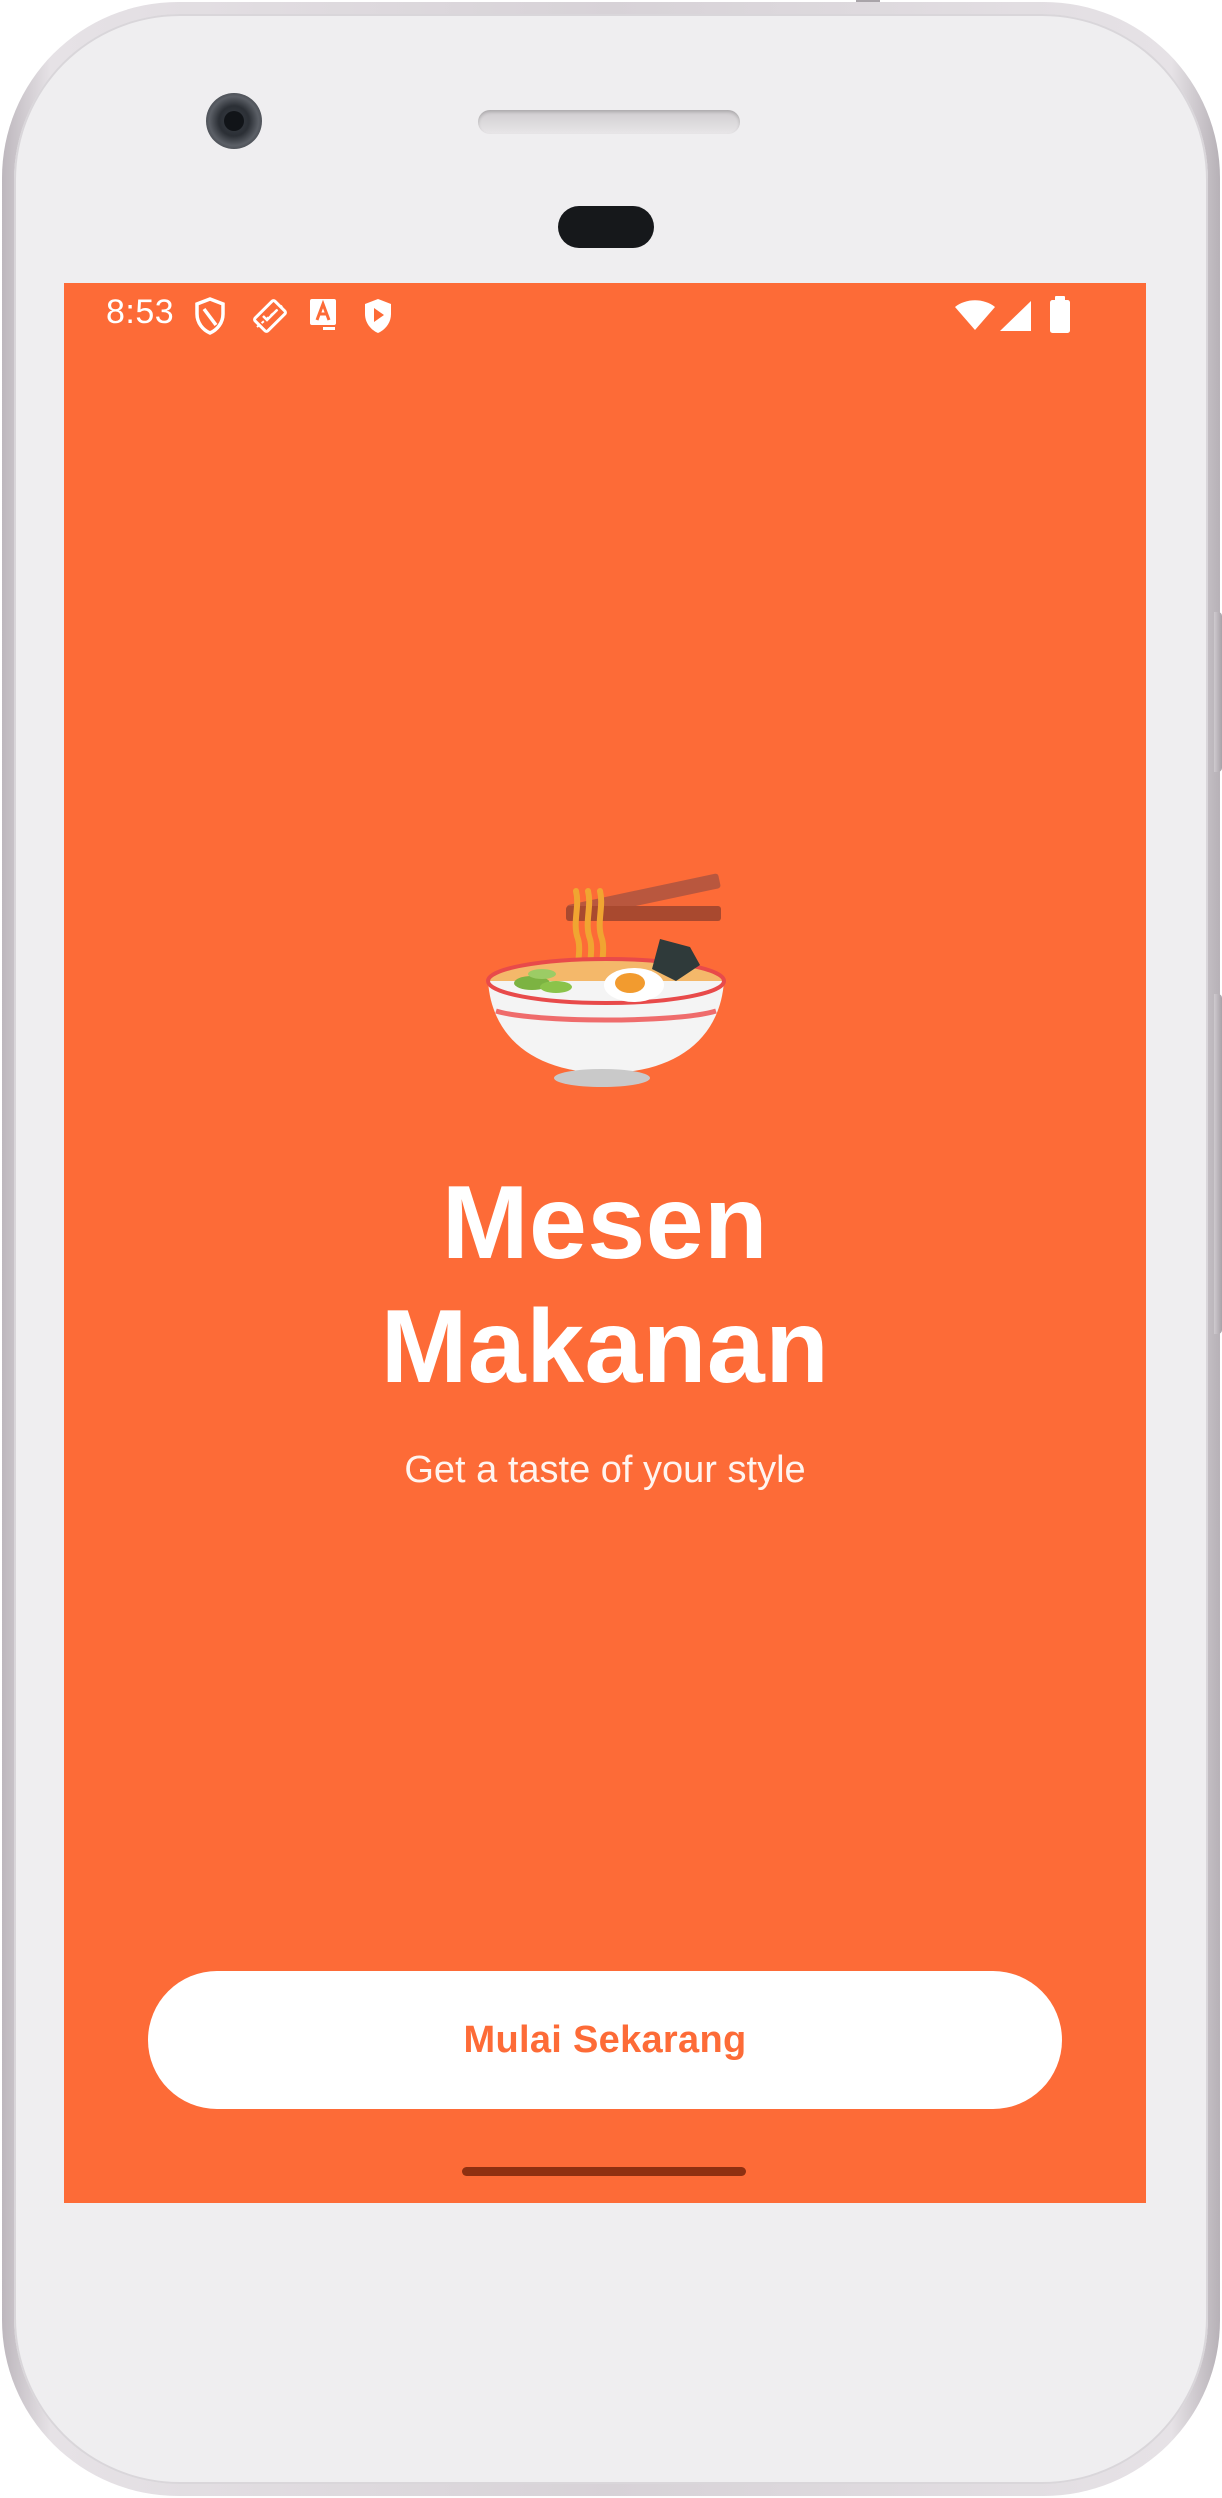 This screenshot has height=2498, width=1222. I want to click on front-camera, so click(234, 121).